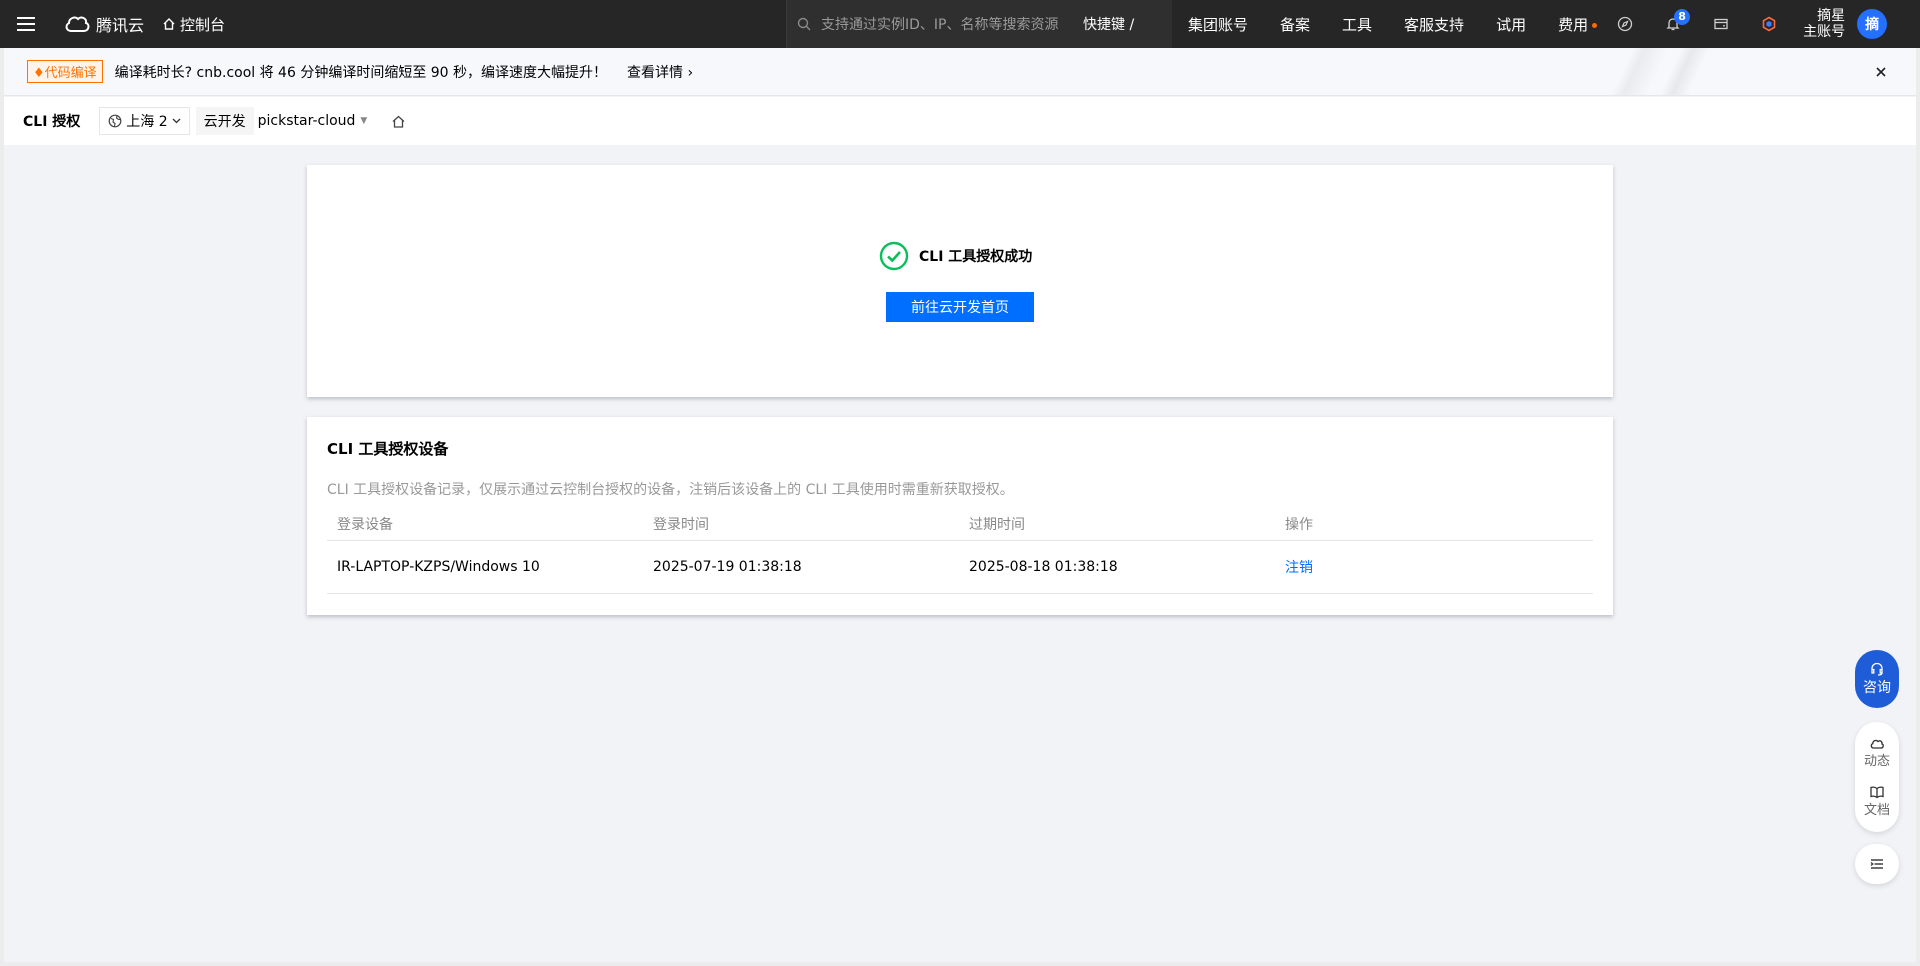 The height and width of the screenshot is (966, 1920). What do you see at coordinates (1877, 744) in the screenshot?
I see `cloud-update-icon` at bounding box center [1877, 744].